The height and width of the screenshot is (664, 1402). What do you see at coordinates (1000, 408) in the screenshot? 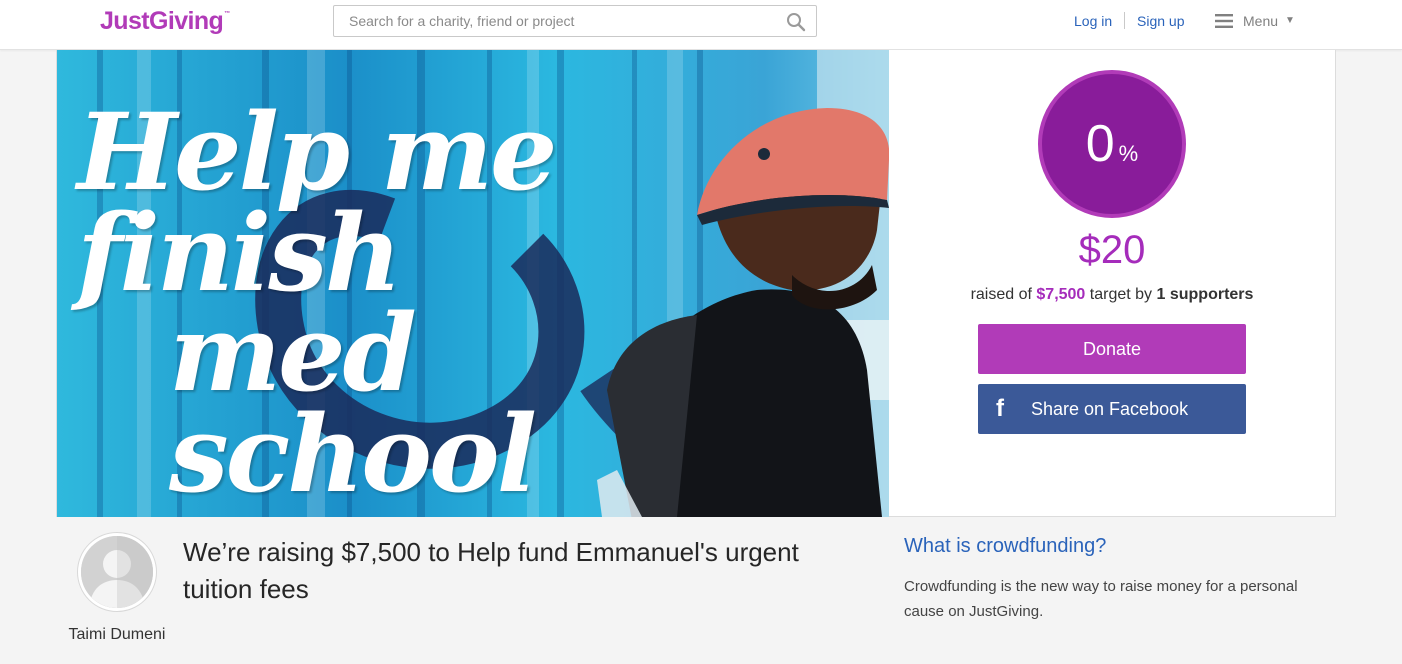
I see `facebook-icon: f` at bounding box center [1000, 408].